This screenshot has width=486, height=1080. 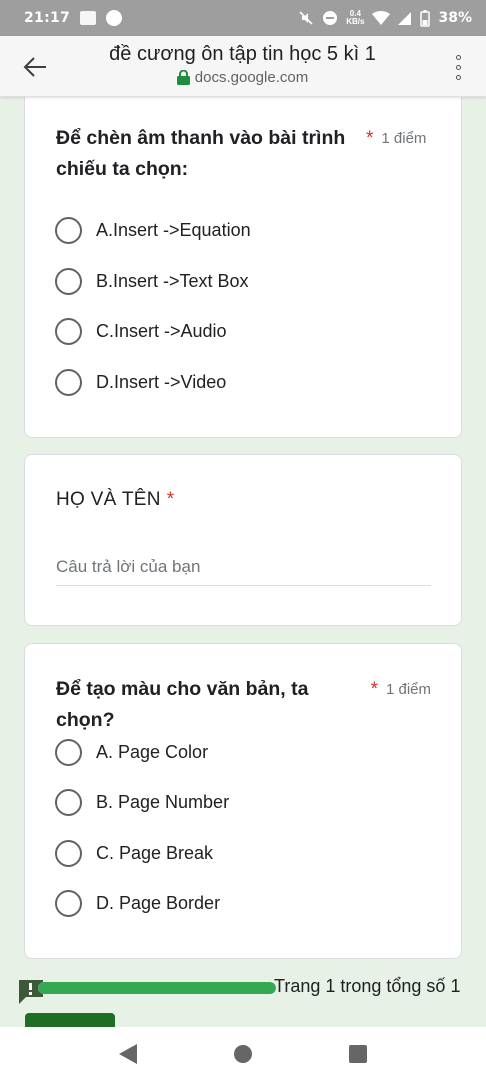 I want to click on radio-option: D.Insert ->Video, so click(x=140, y=382).